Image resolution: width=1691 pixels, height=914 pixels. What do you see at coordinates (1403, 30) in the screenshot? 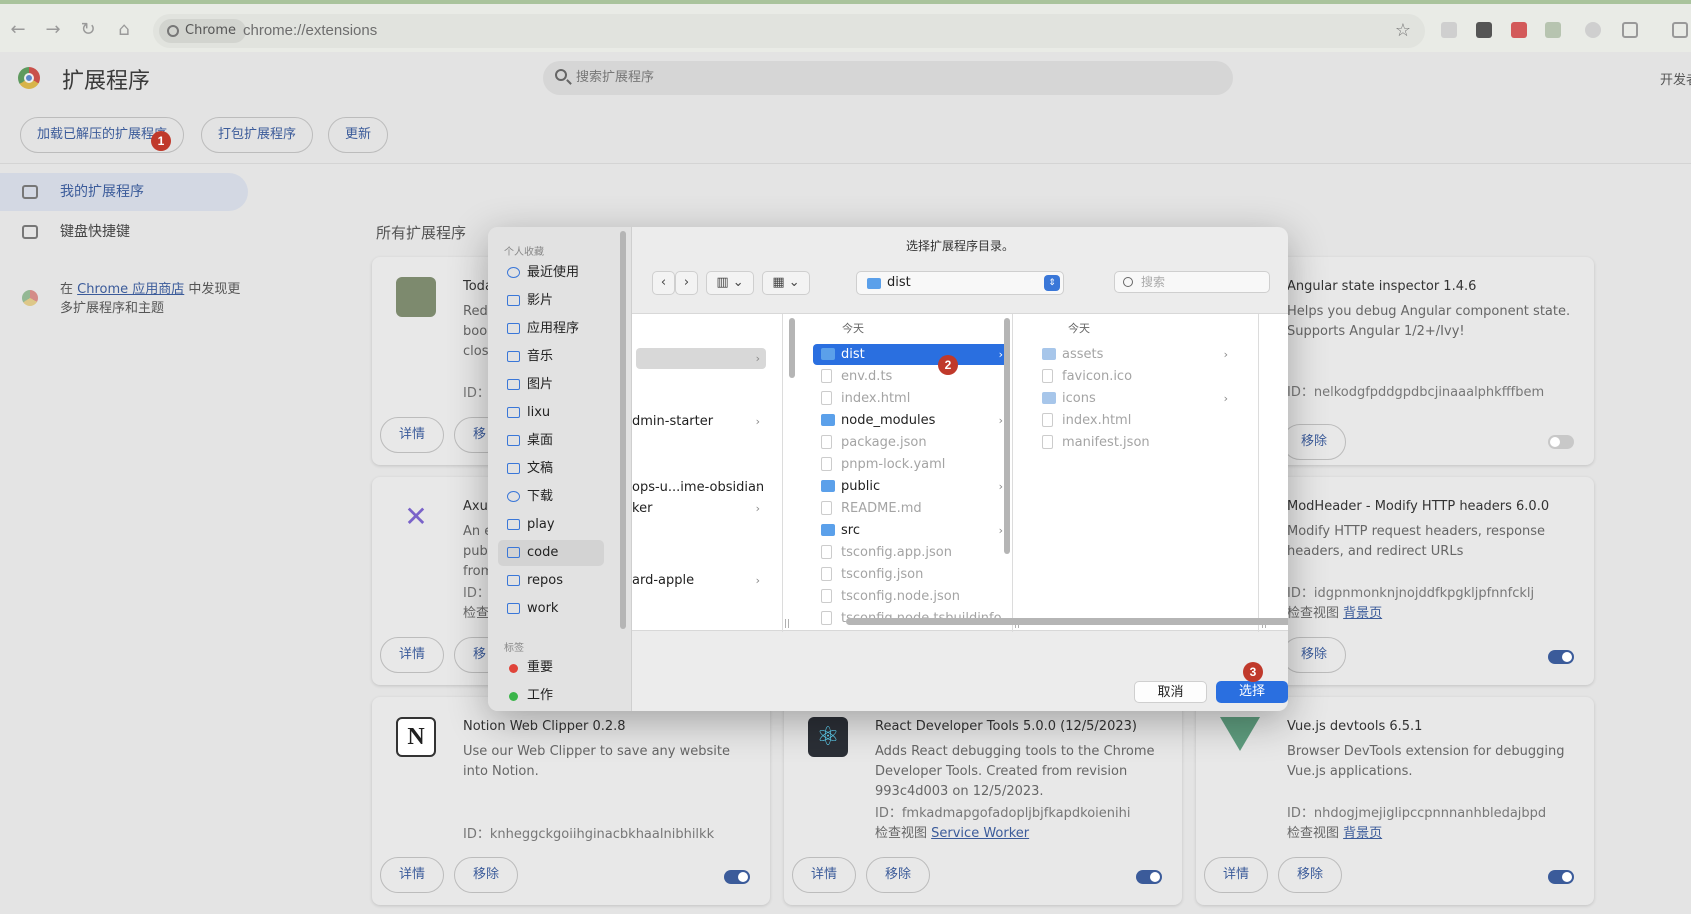
I see `bookmark-star-icon: ☆` at bounding box center [1403, 30].